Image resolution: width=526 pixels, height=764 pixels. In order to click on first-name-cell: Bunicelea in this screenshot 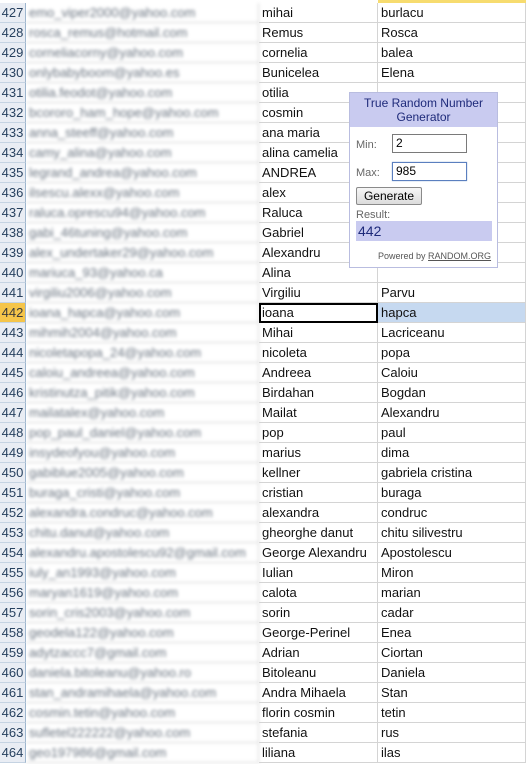, I will do `click(318, 73)`.